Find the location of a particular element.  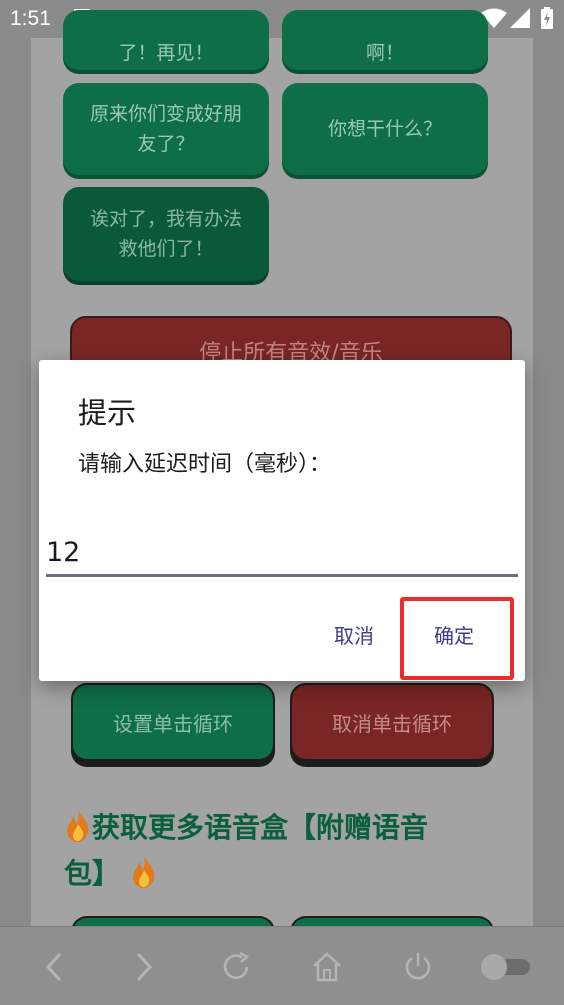

more-voice-boxes-link: 获取更多语音盒【附赠语音 包】 is located at coordinates (284, 851).